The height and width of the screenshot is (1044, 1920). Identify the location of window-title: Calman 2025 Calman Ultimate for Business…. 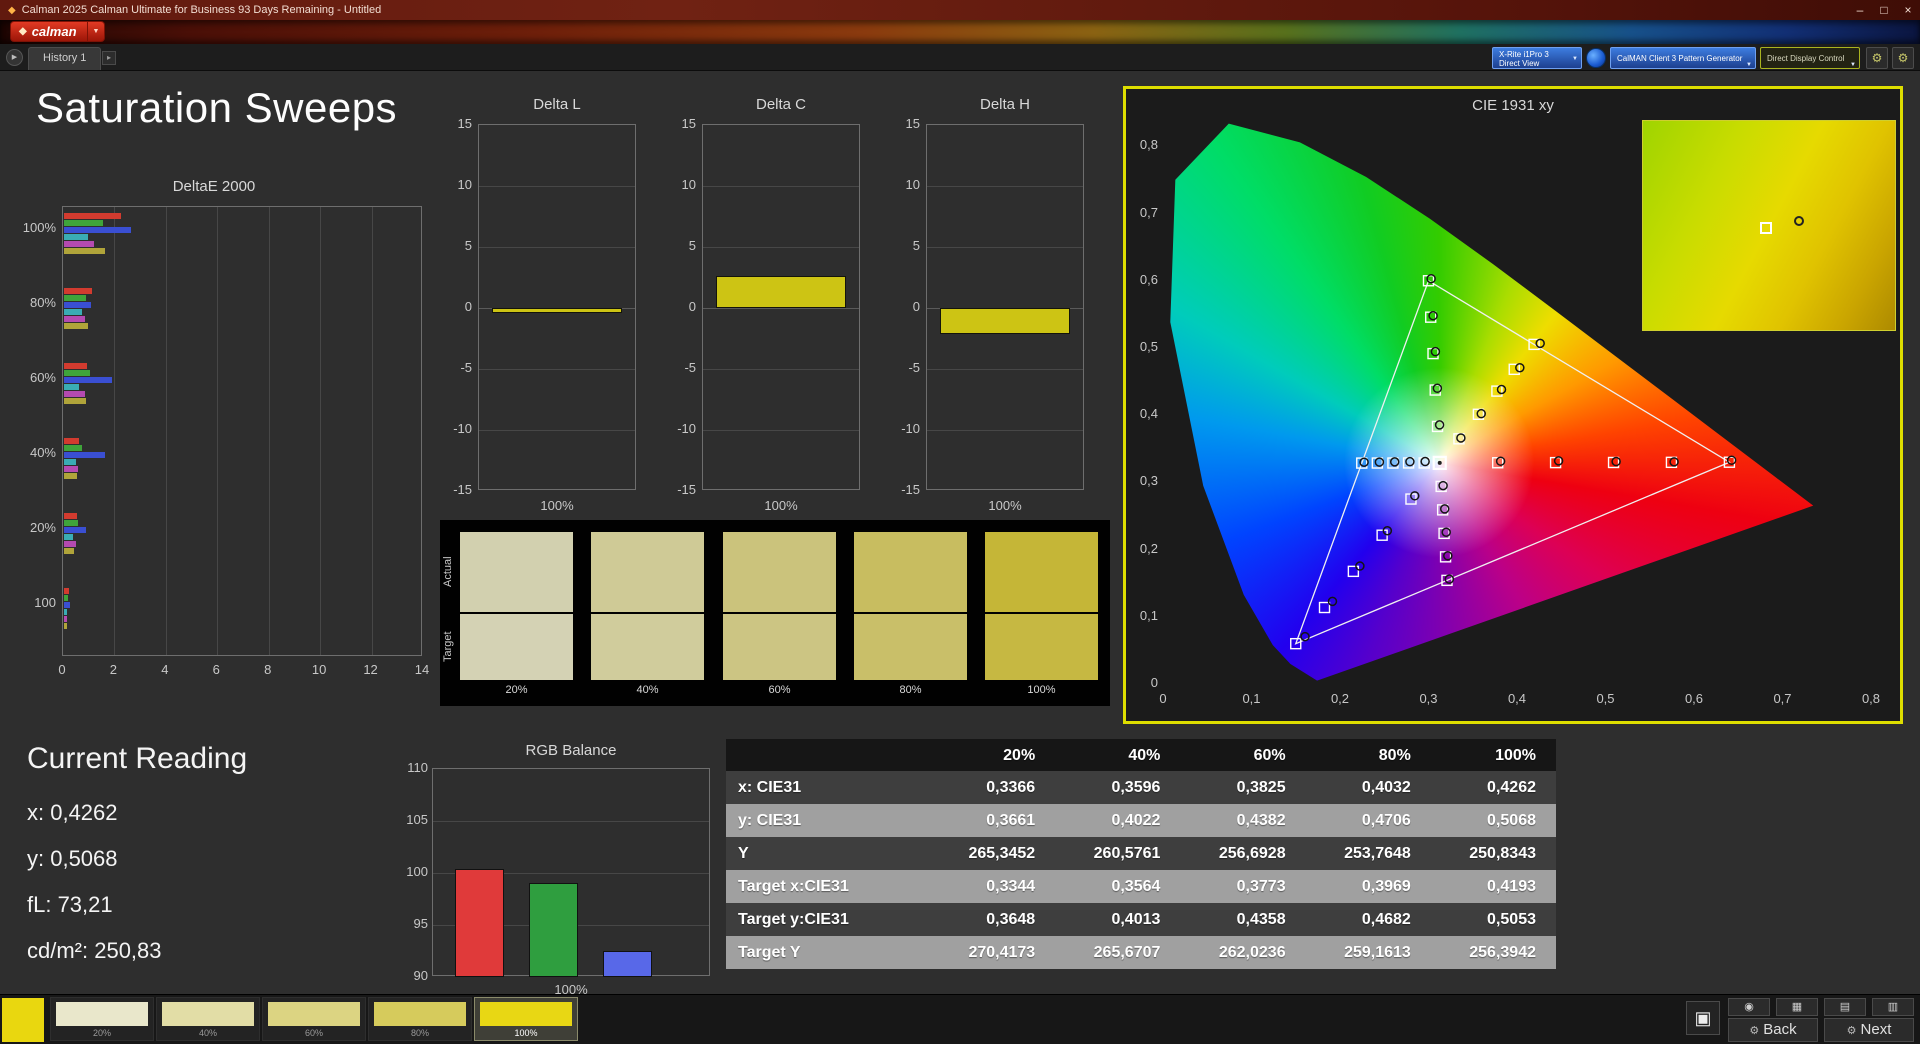
(201, 10).